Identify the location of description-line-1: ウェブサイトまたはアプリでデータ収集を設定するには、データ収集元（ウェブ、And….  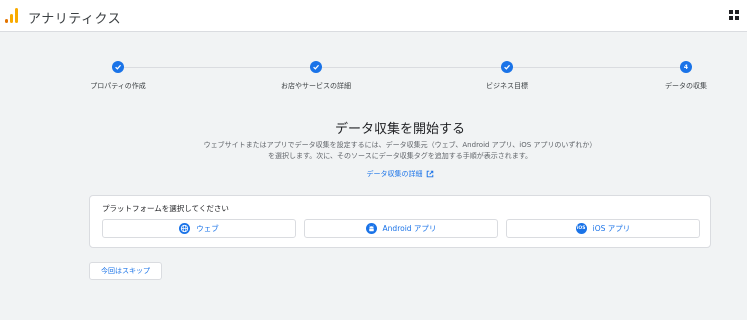
(400, 145).